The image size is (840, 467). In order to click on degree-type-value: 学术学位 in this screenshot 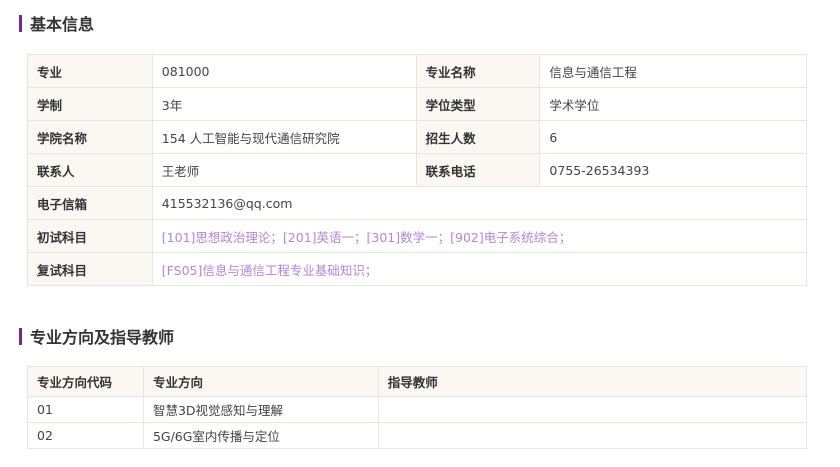, I will do `click(673, 104)`.